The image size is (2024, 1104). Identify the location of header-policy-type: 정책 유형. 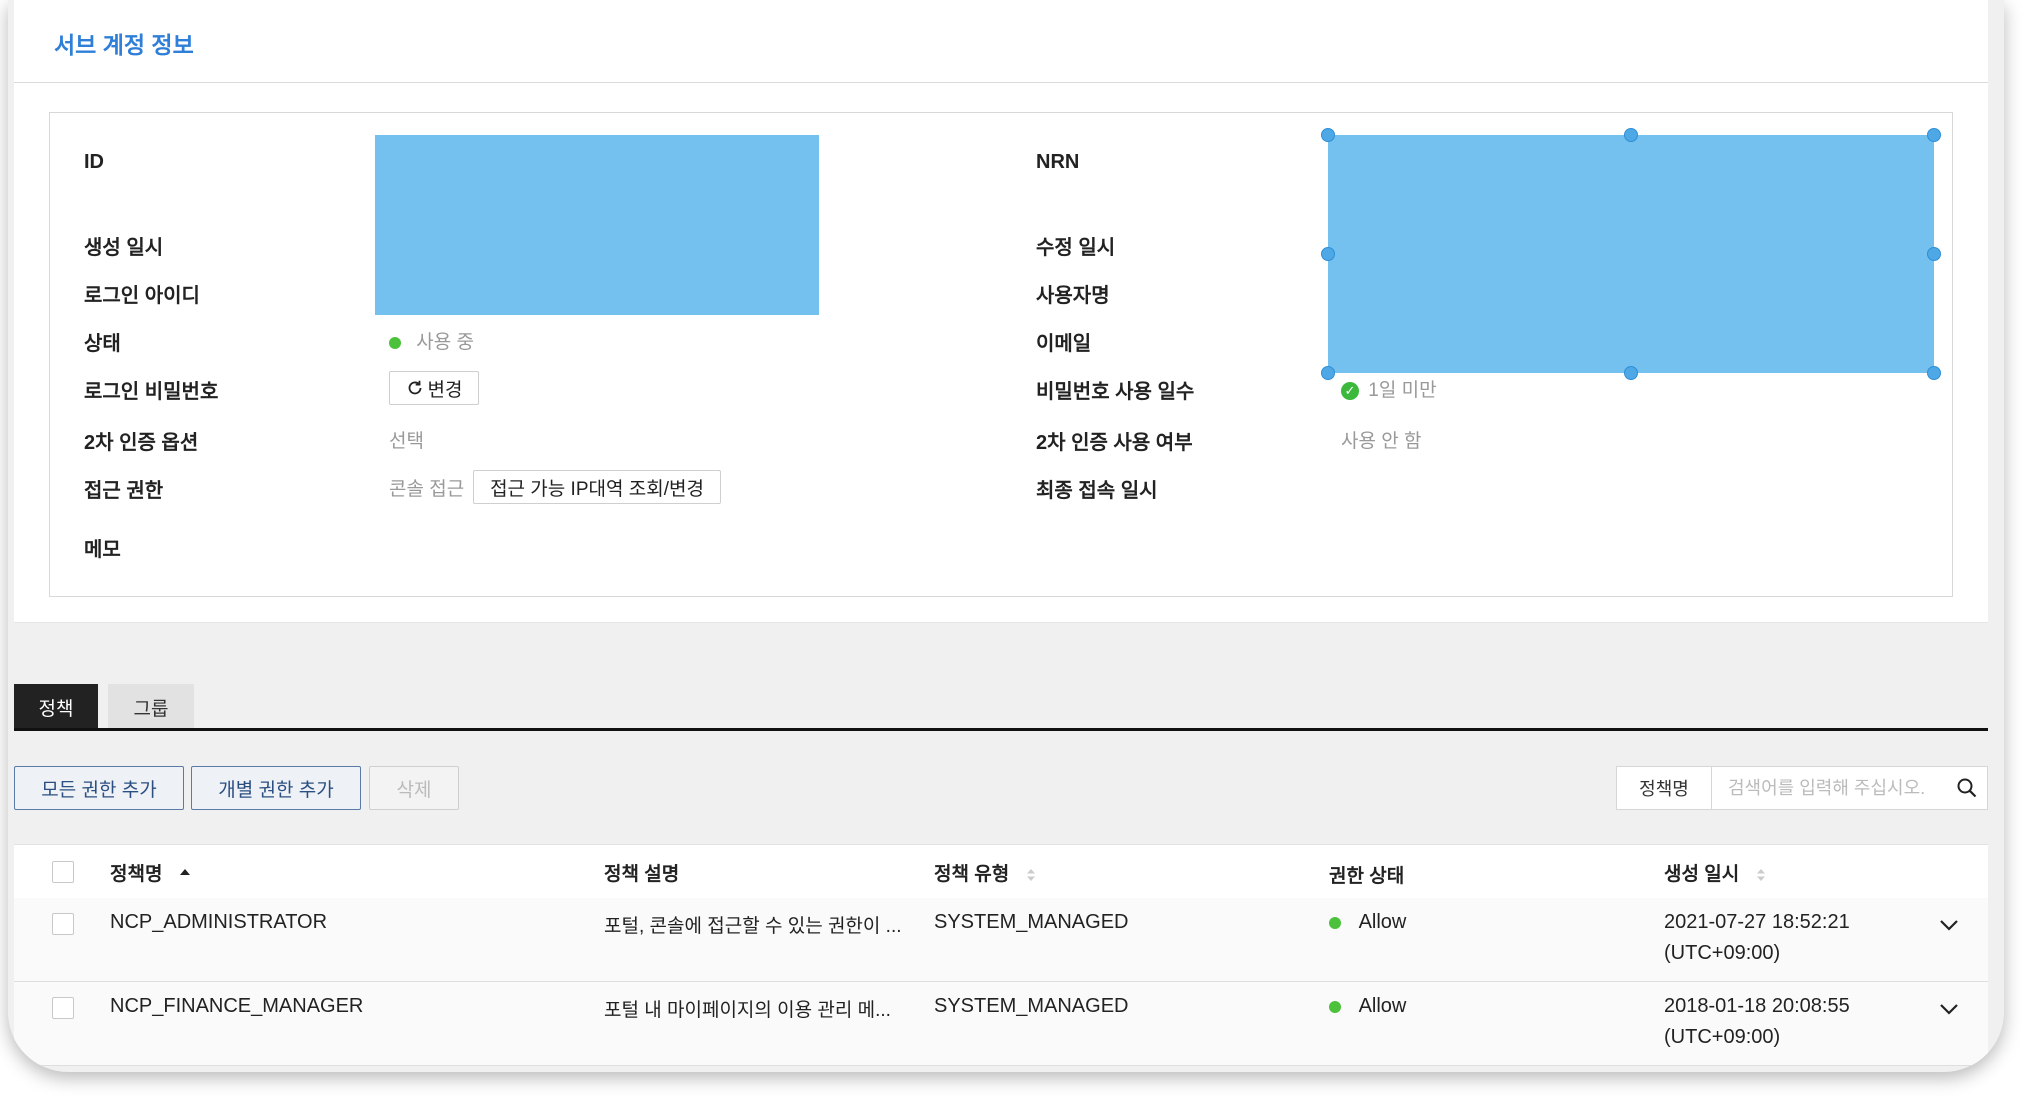
(985, 872).